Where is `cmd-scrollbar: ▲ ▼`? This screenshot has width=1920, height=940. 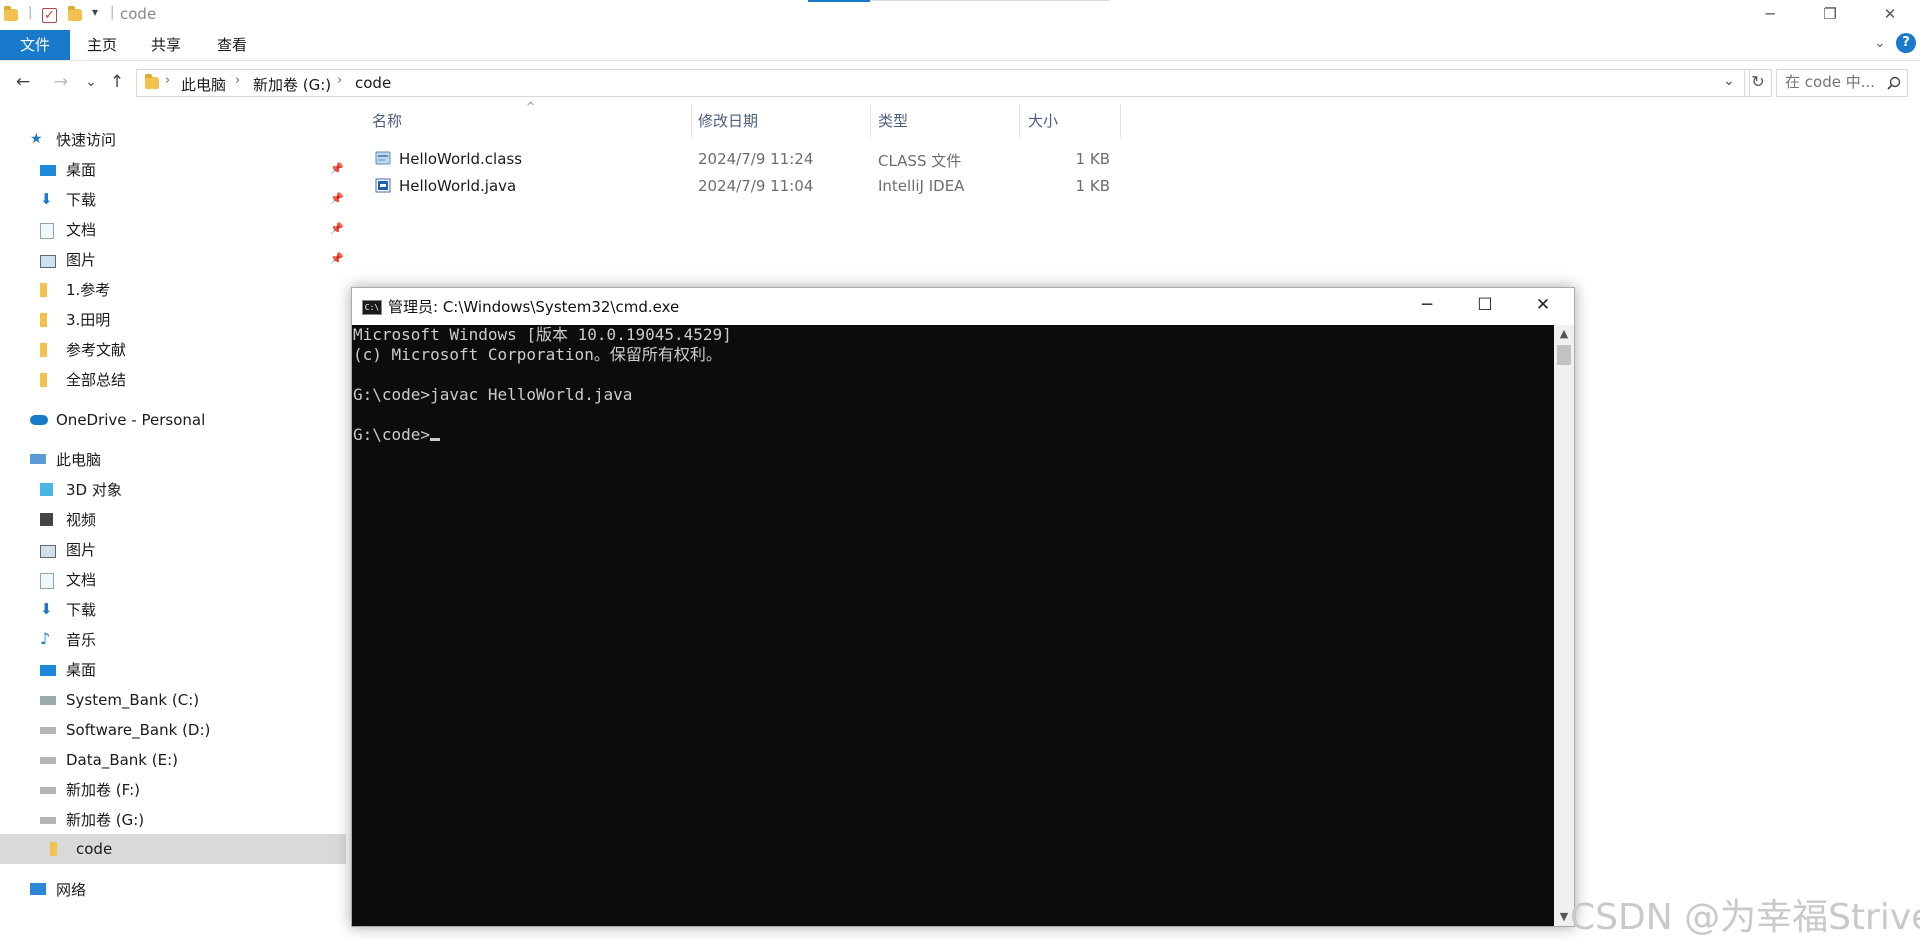 cmd-scrollbar: ▲ ▼ is located at coordinates (1564, 625).